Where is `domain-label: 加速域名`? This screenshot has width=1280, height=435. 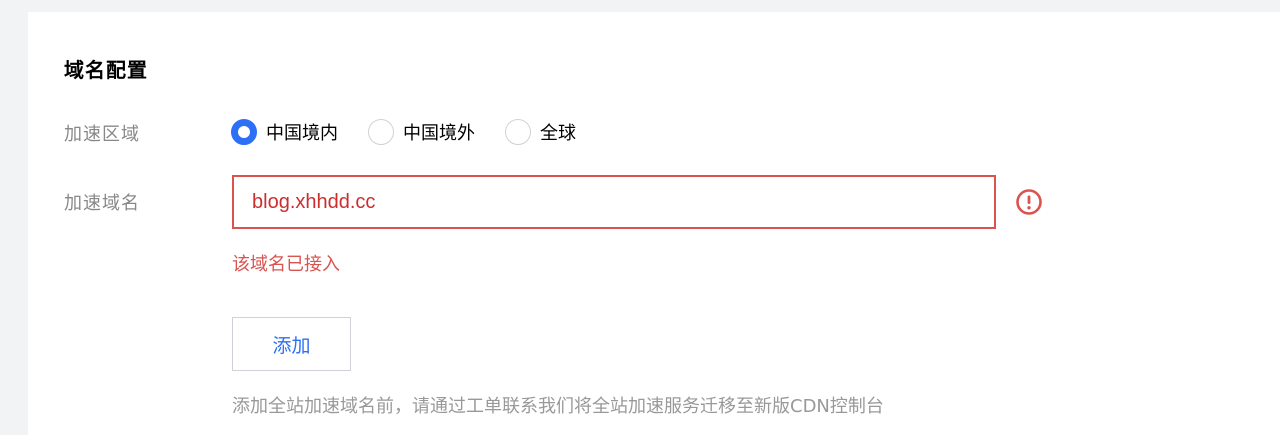 domain-label: 加速域名 is located at coordinates (102, 203).